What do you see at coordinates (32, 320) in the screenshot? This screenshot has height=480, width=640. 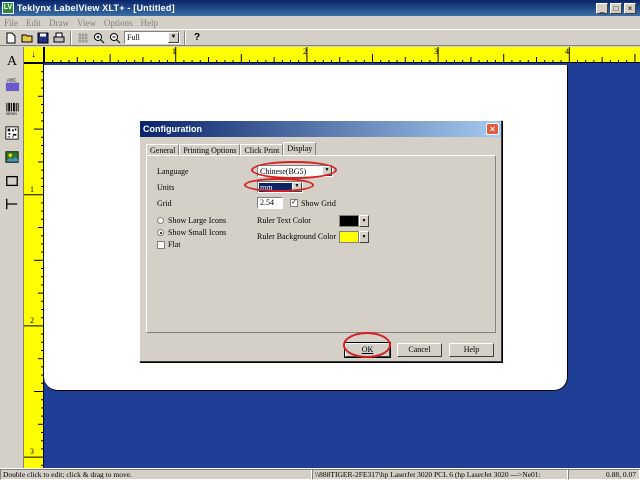 I see `v-ruler-number: 2` at bounding box center [32, 320].